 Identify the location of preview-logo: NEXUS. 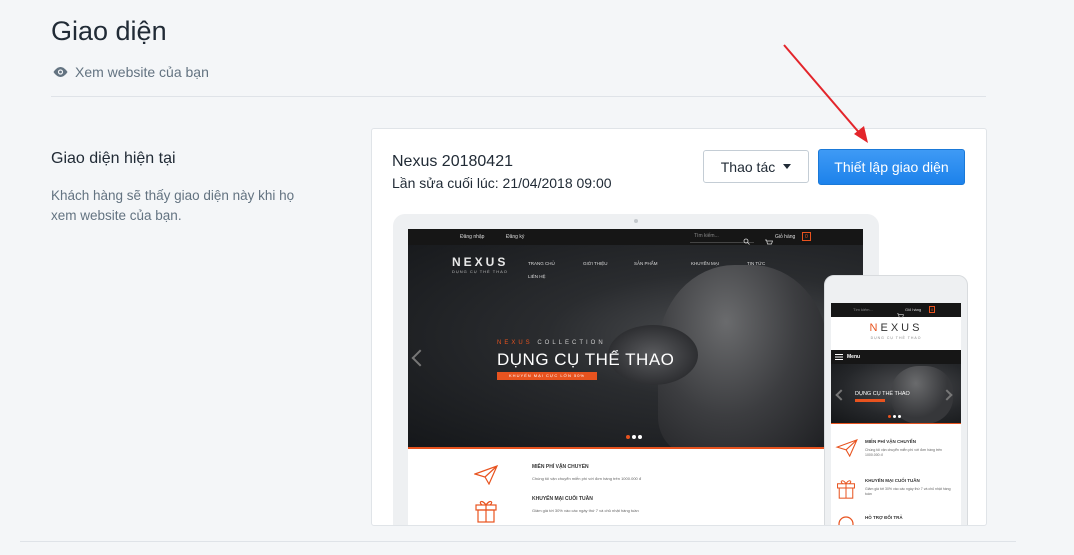
(480, 262).